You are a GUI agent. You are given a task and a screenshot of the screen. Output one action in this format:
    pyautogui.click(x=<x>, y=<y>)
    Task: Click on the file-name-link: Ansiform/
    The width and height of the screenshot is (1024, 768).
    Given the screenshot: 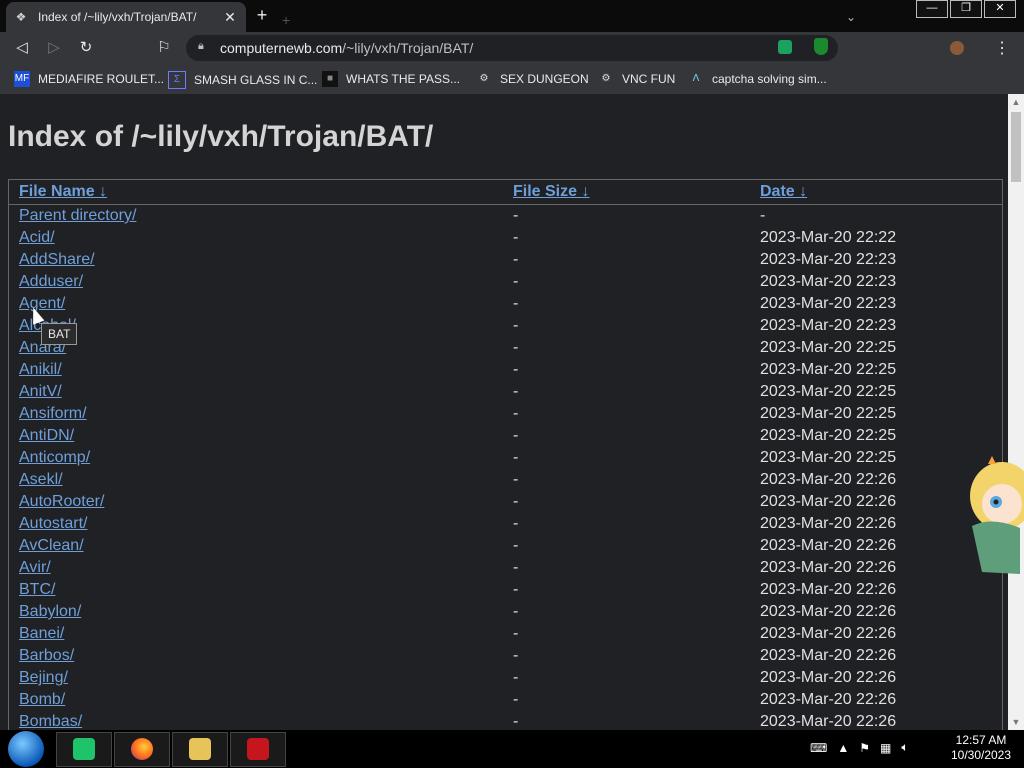 What is the action you would take?
    pyautogui.click(x=53, y=414)
    